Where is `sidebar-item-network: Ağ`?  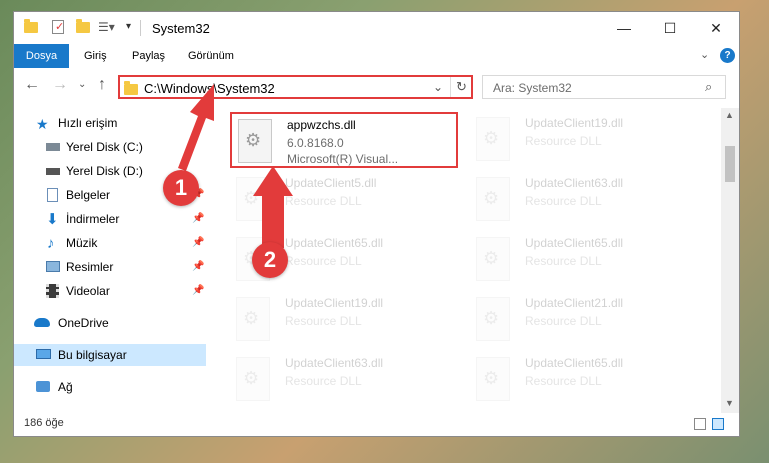 sidebar-item-network: Ağ is located at coordinates (110, 387).